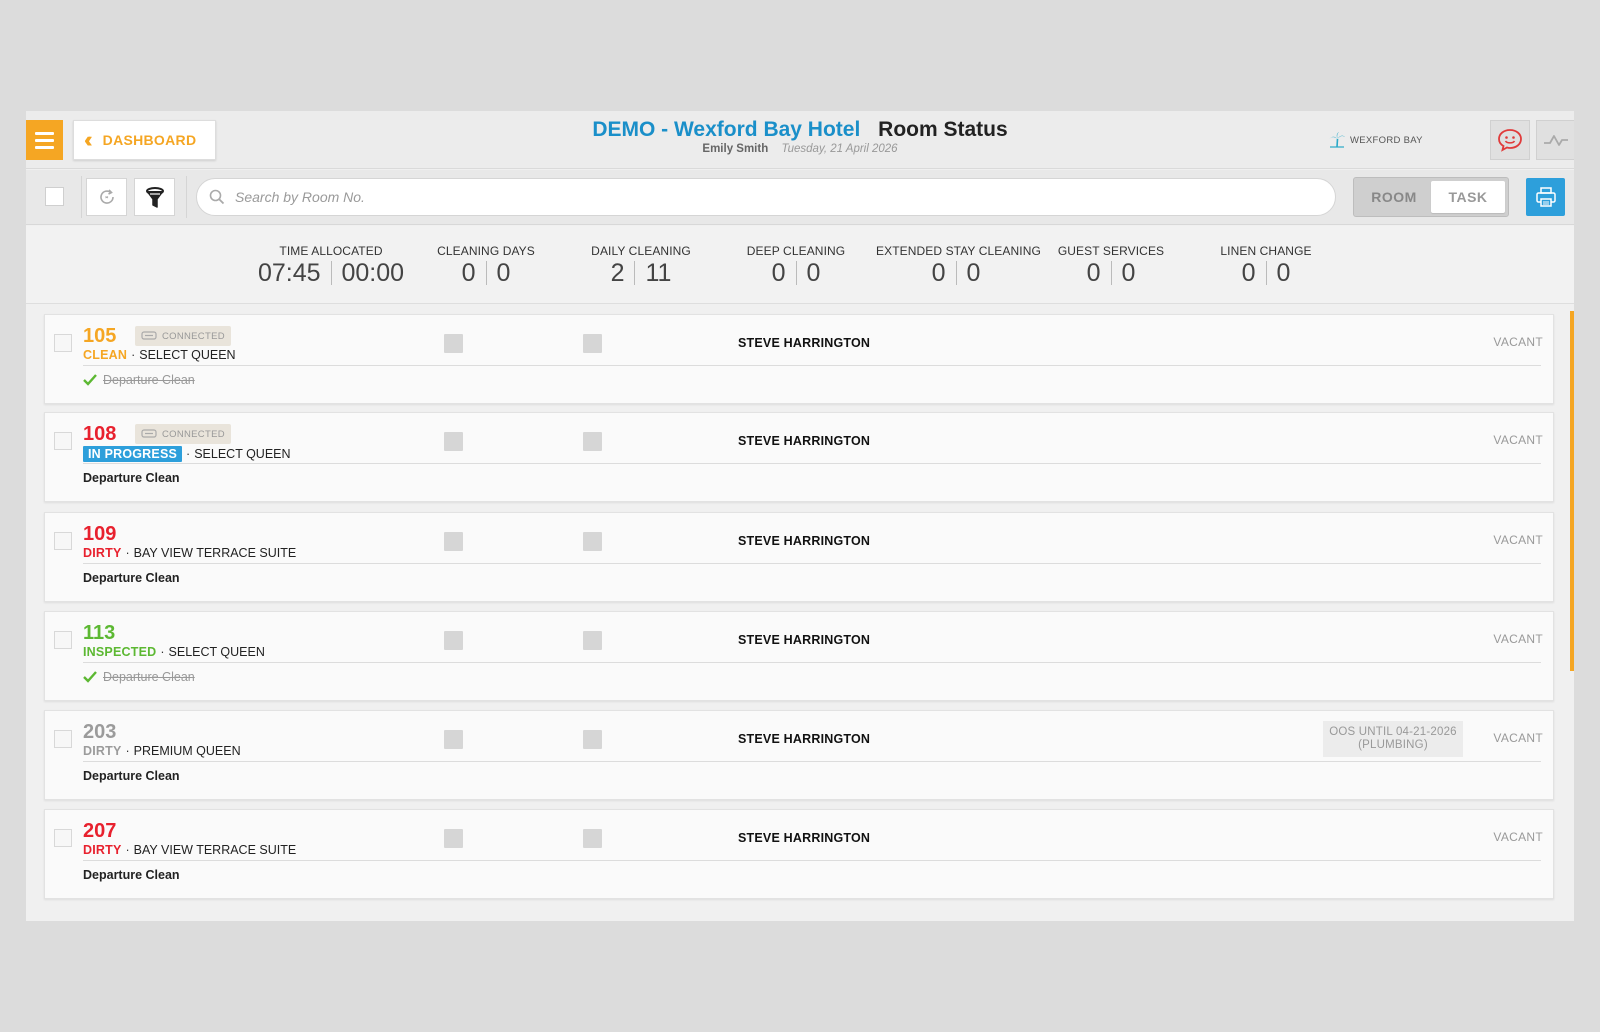 Image resolution: width=1600 pixels, height=1032 pixels. What do you see at coordinates (726, 129) in the screenshot?
I see `hotel-title: DEMO - Wexford Bay Hotel` at bounding box center [726, 129].